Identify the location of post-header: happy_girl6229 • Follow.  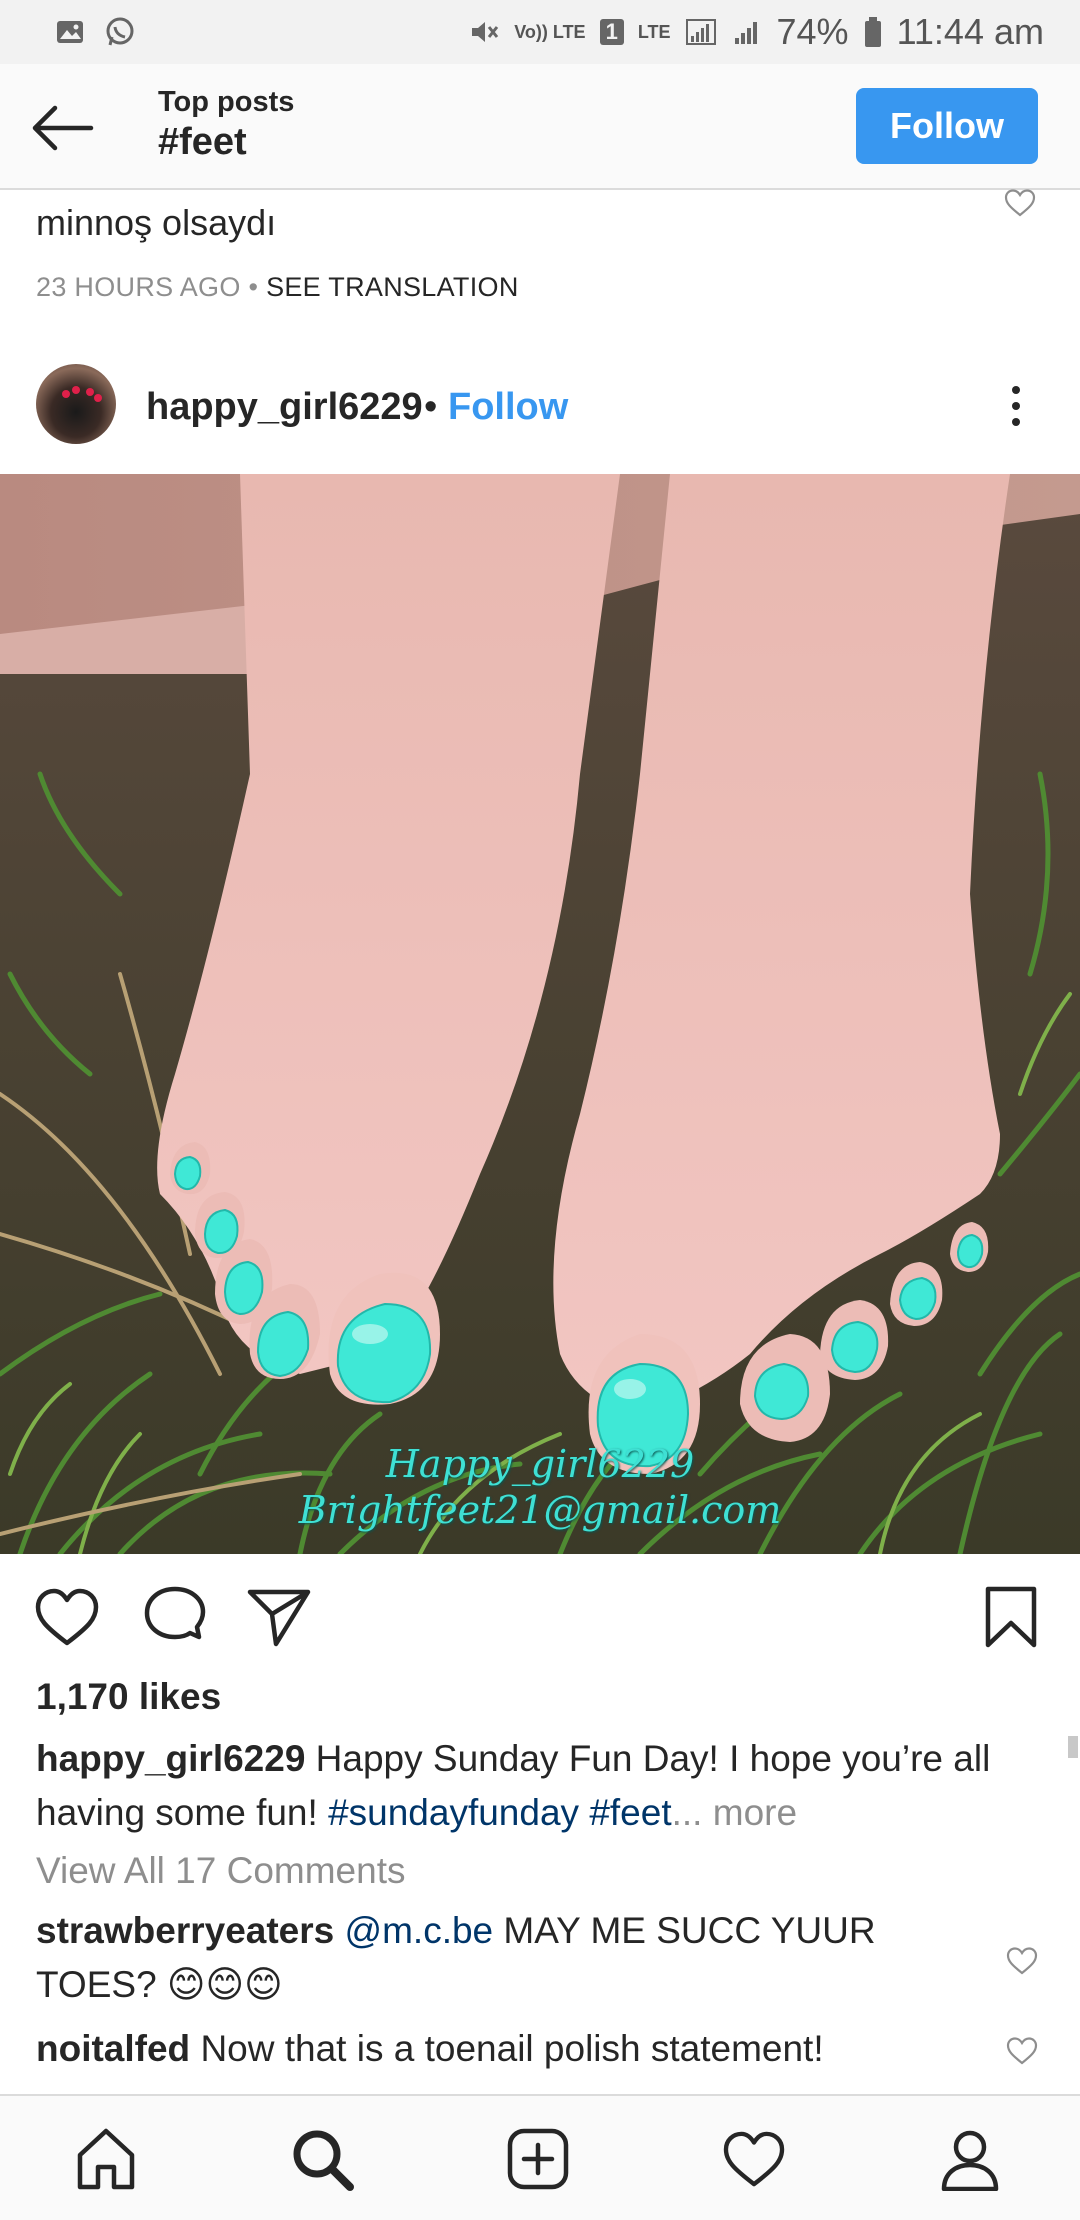
(540, 412).